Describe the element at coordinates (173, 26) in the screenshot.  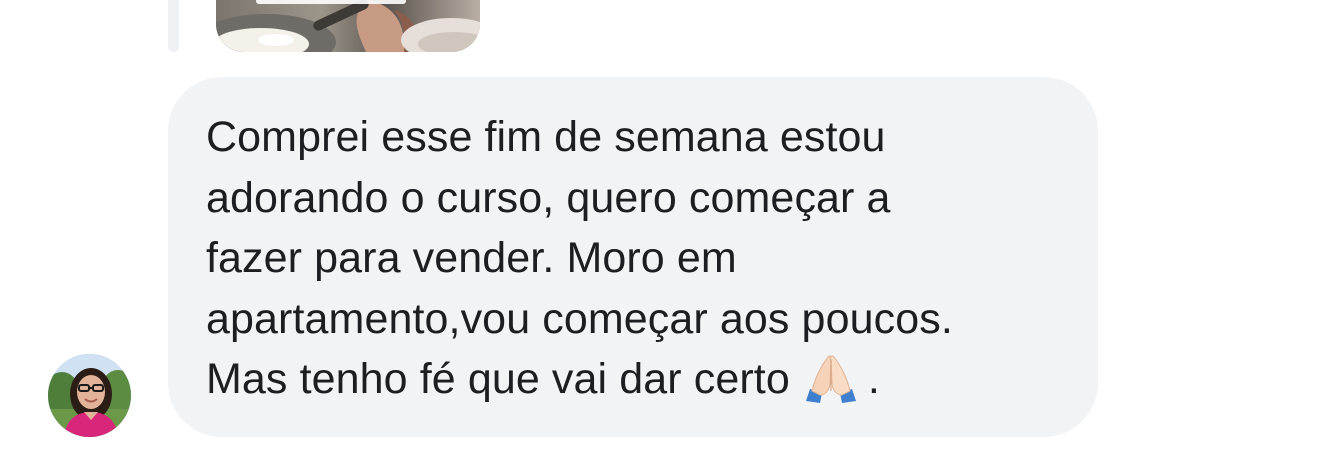
I see `reply-indicator-line` at that location.